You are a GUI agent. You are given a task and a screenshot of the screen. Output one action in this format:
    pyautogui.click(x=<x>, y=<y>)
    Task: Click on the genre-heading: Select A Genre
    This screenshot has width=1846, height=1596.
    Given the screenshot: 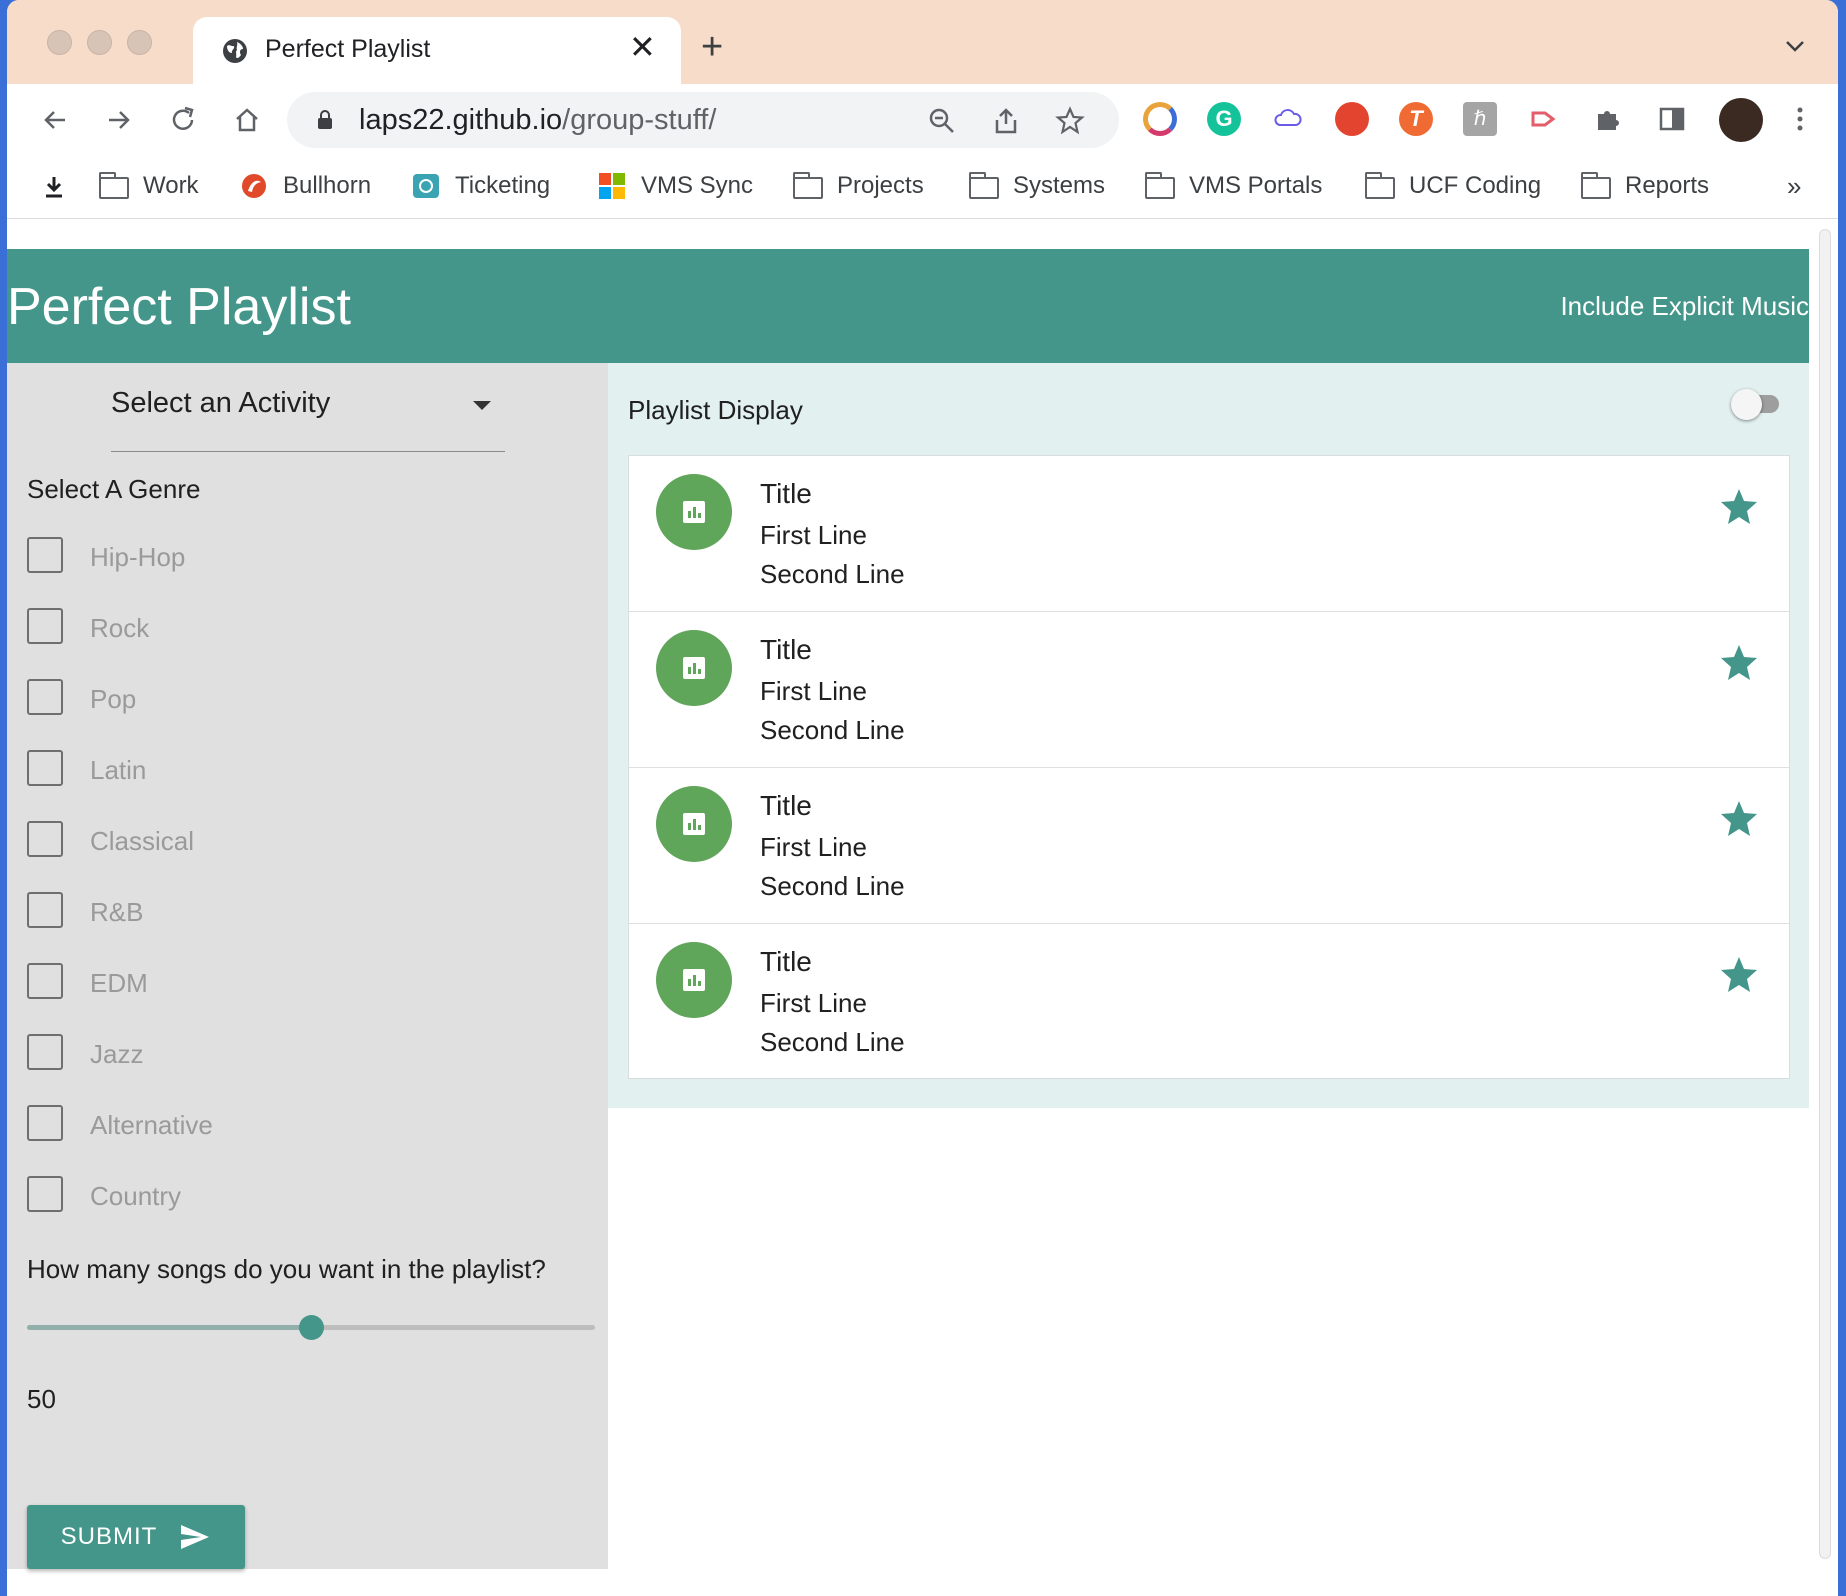 What is the action you would take?
    pyautogui.click(x=114, y=489)
    